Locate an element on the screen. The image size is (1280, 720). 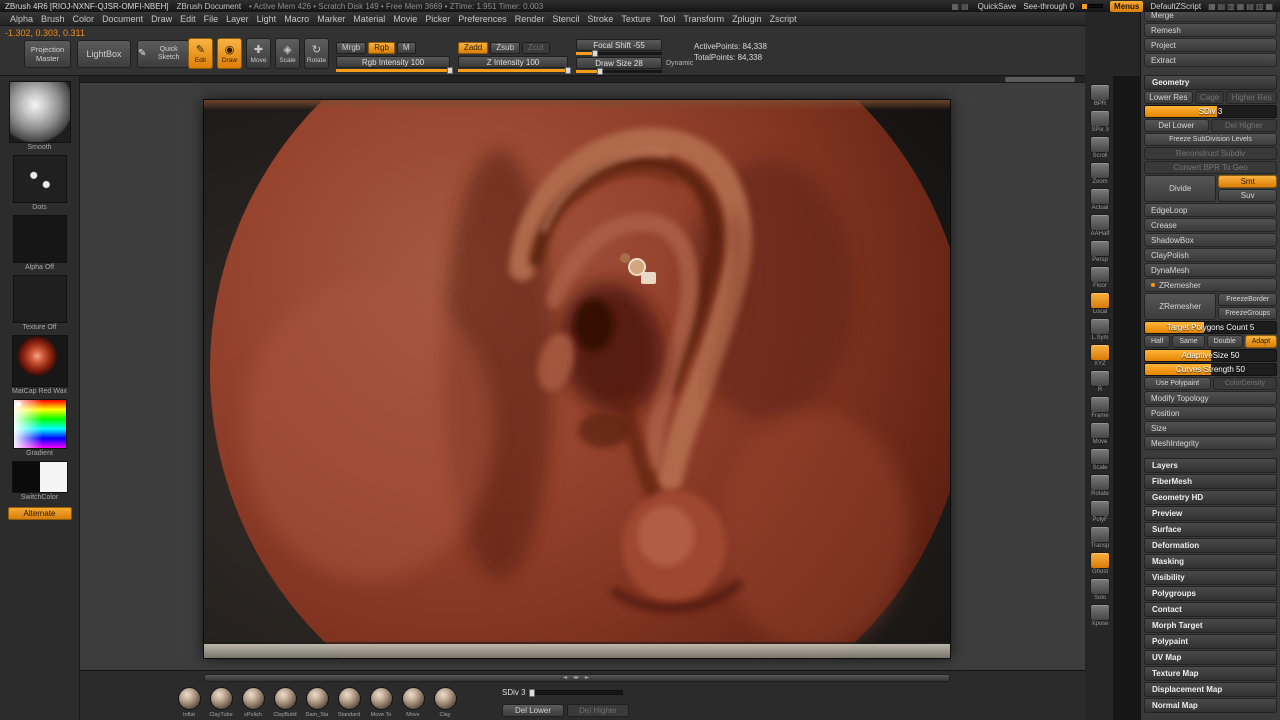
z-intensity-slider: Z Intensity 100 is located at coordinates (514, 65).